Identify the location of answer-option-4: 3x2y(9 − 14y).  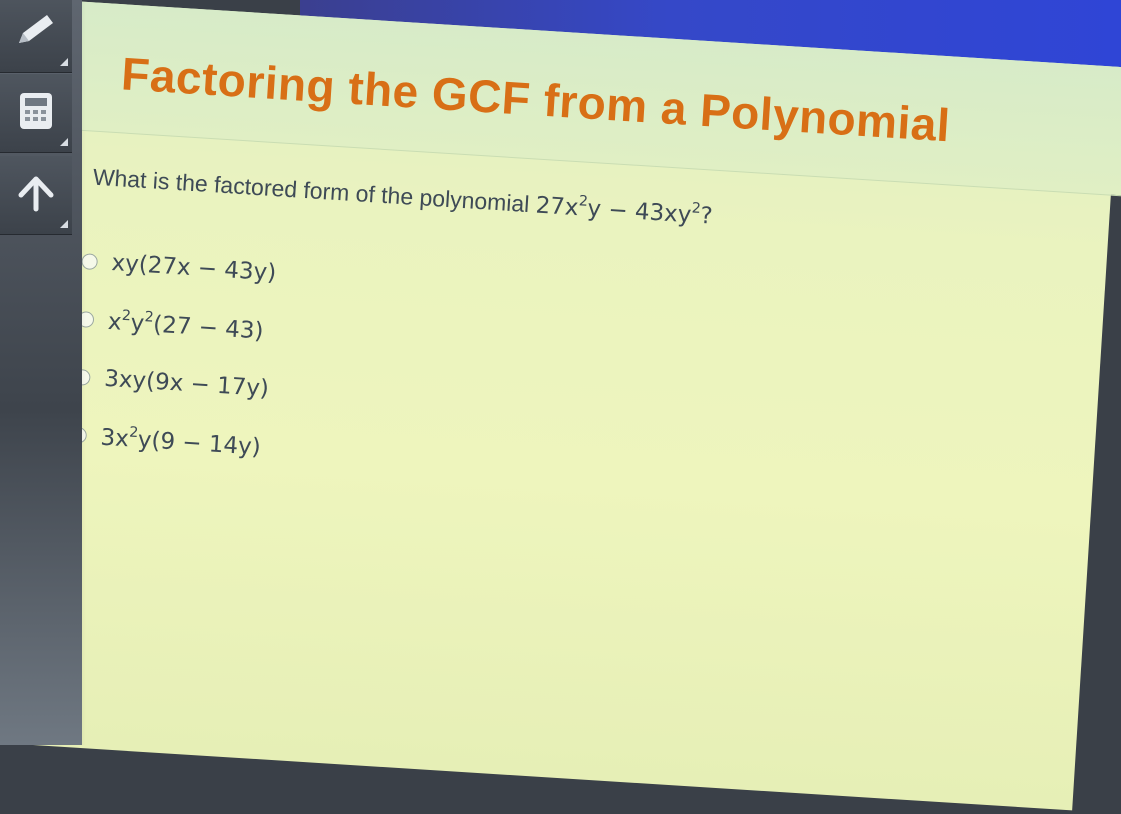
(168, 441).